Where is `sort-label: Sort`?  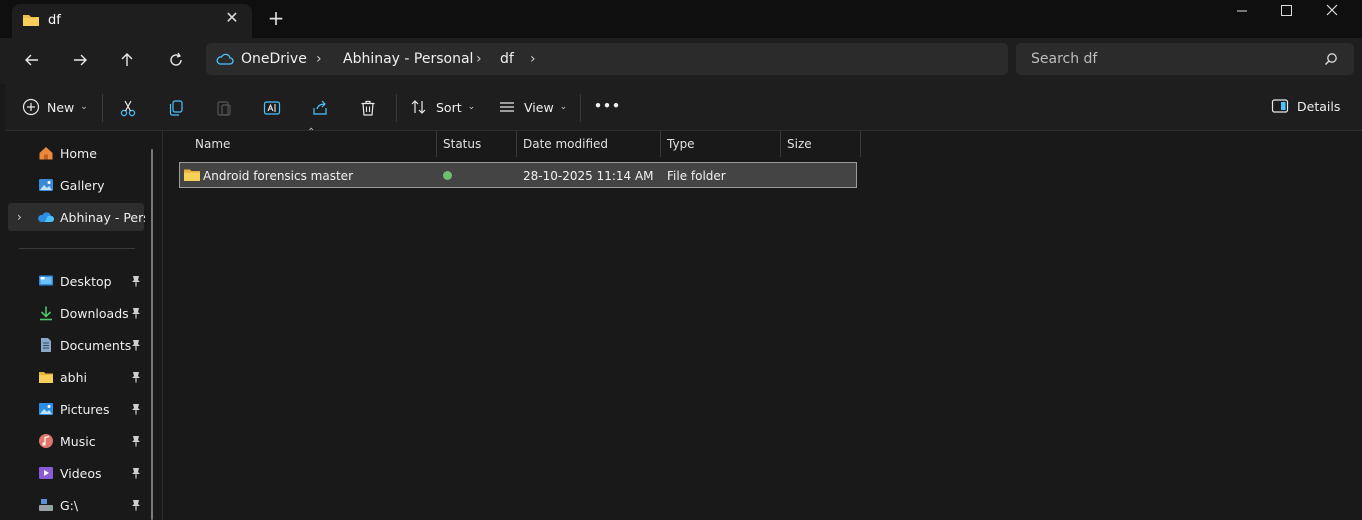
sort-label: Sort is located at coordinates (449, 107).